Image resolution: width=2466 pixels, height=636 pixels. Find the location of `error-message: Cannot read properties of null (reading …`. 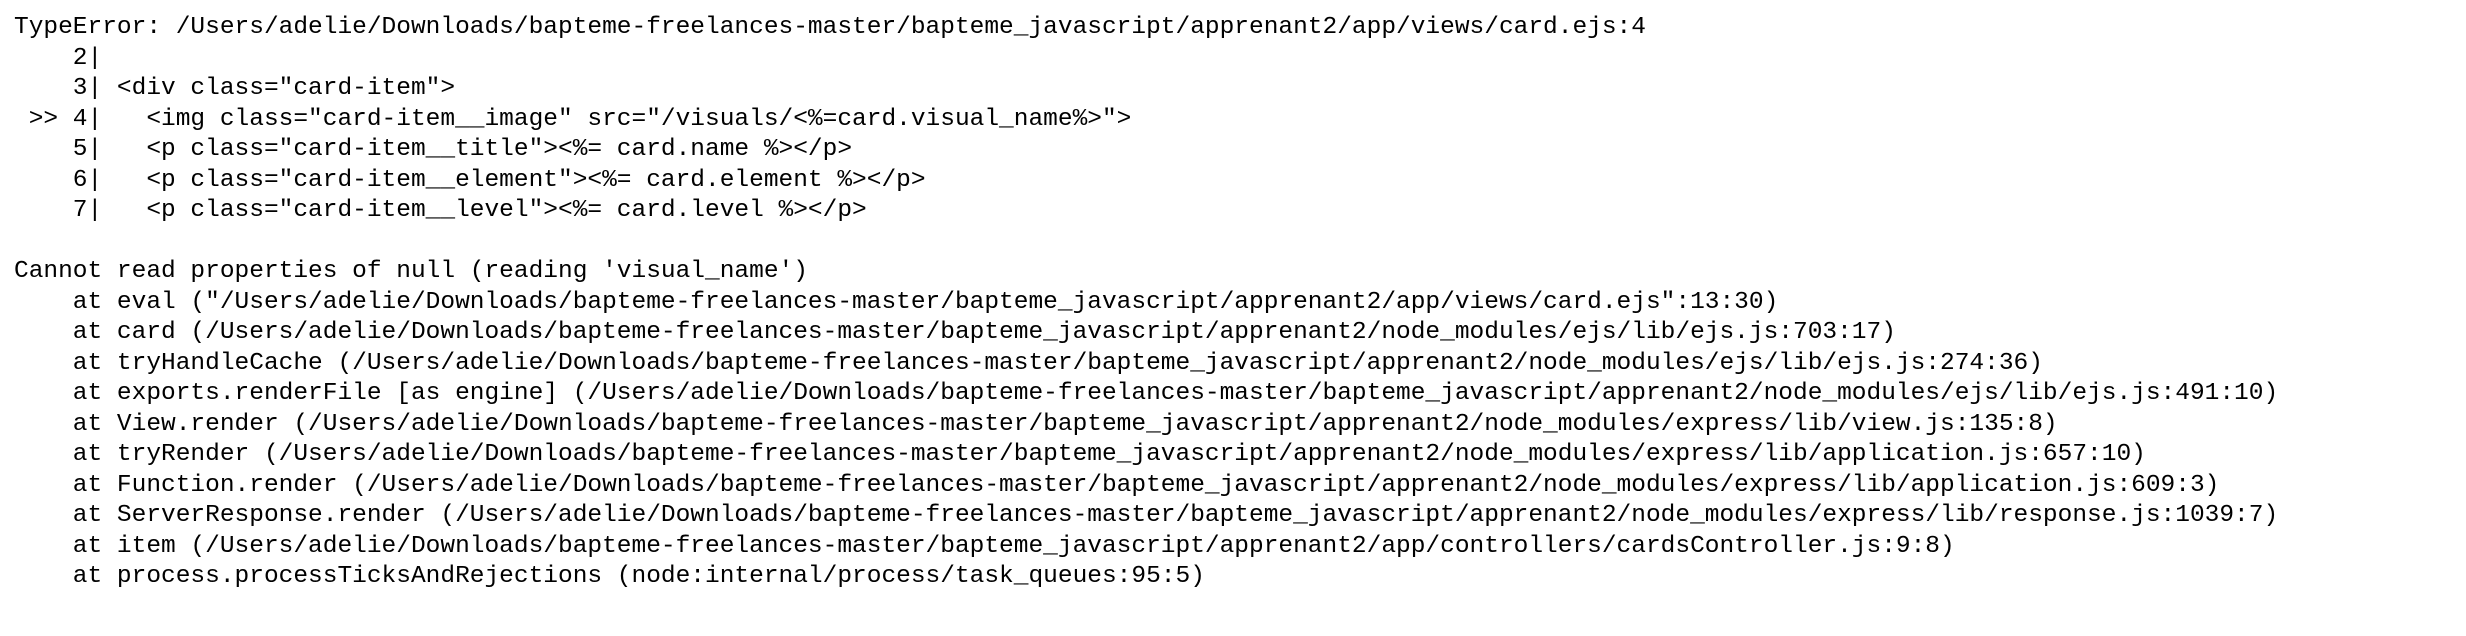

error-message: Cannot read properties of null (reading … is located at coordinates (411, 271).